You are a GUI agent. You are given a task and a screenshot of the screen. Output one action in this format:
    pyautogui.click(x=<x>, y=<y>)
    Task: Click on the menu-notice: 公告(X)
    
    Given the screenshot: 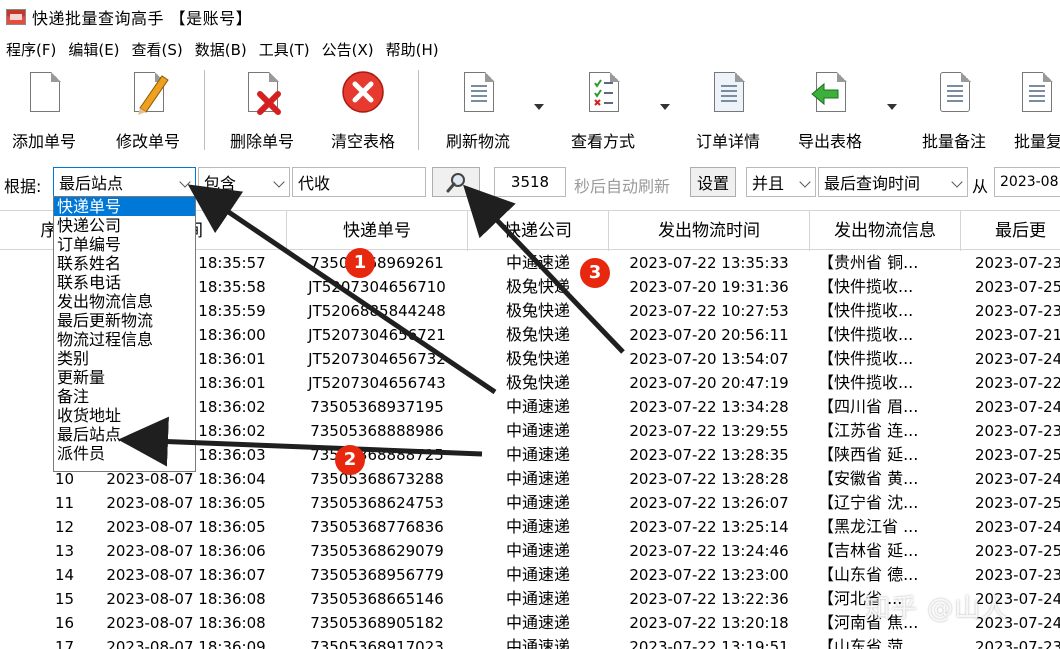 What is the action you would take?
    pyautogui.click(x=348, y=49)
    